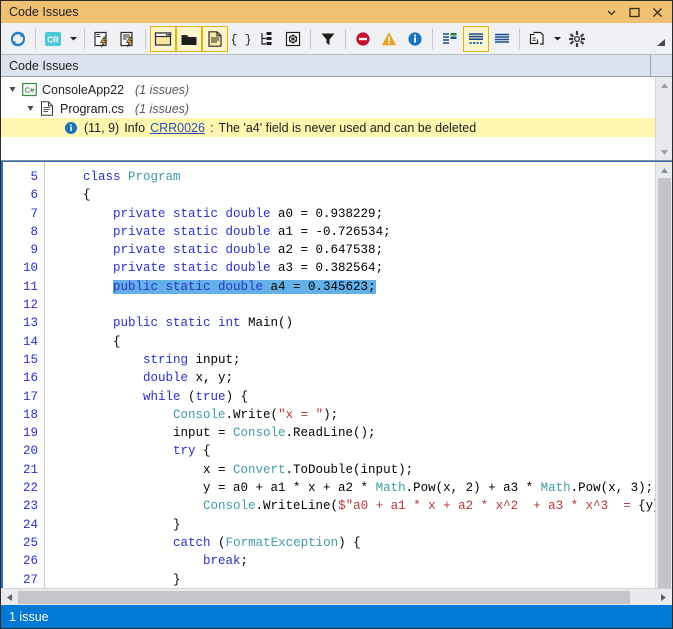  I want to click on editor-horizontal-scrollbar, so click(336, 596).